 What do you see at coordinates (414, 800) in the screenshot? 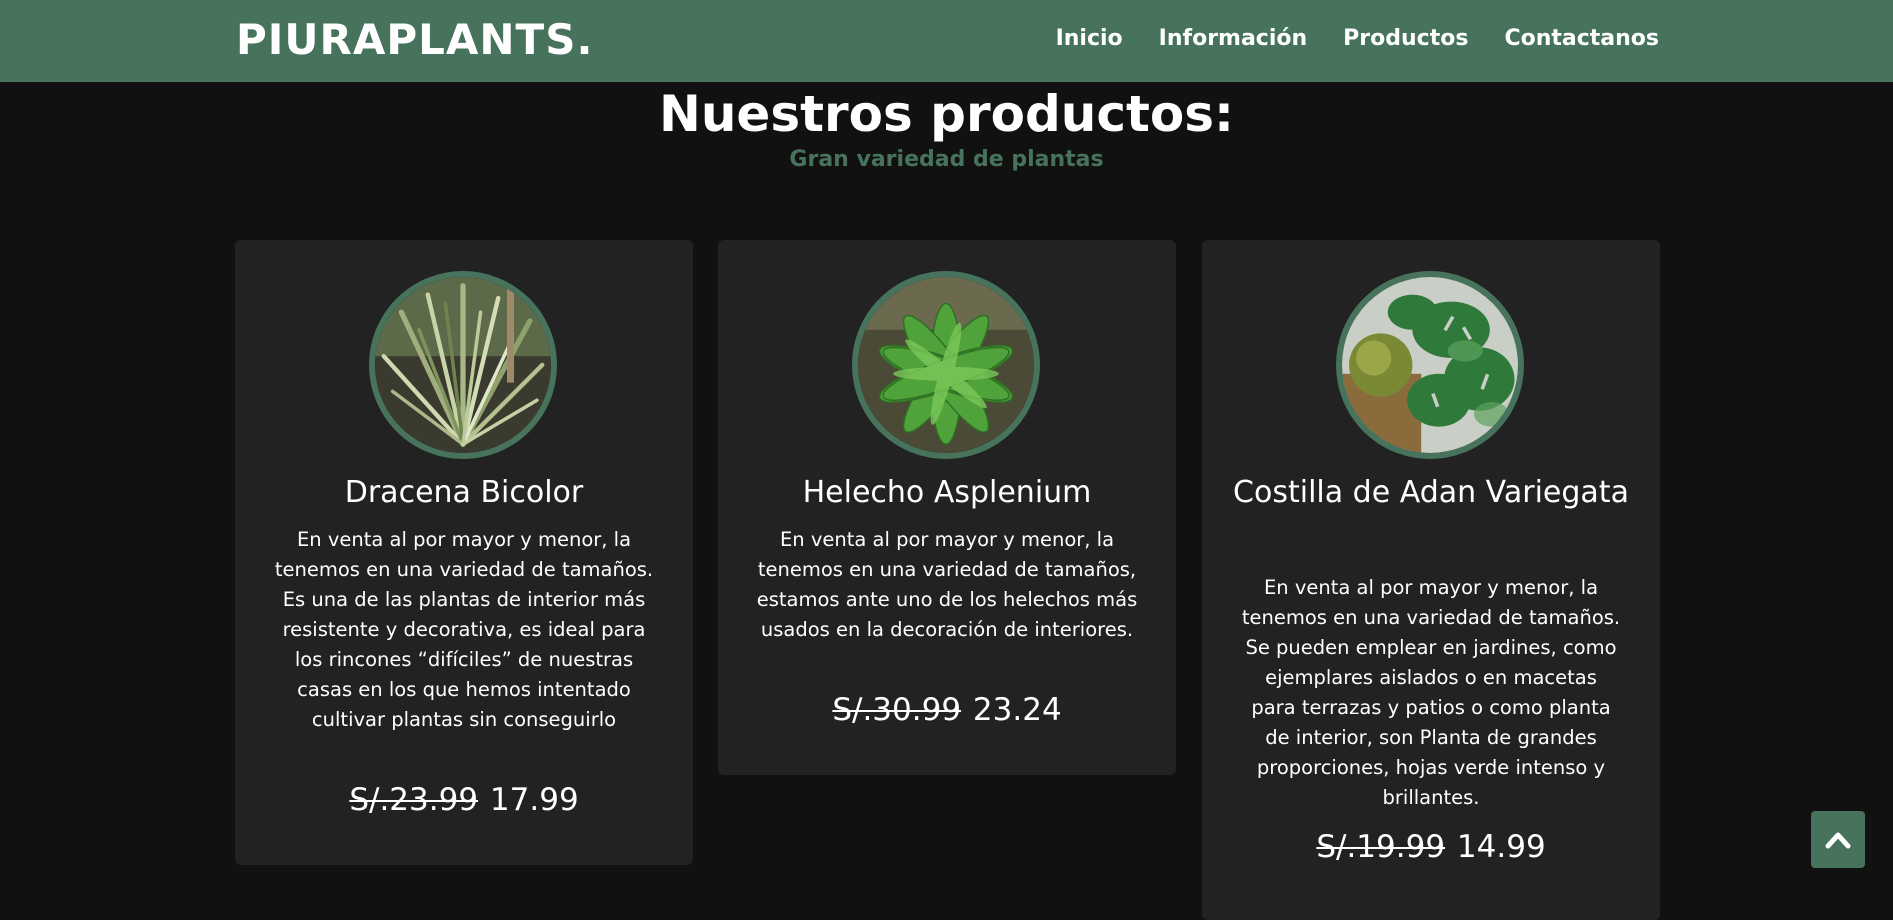
I see `old-price: S/.23.99` at bounding box center [414, 800].